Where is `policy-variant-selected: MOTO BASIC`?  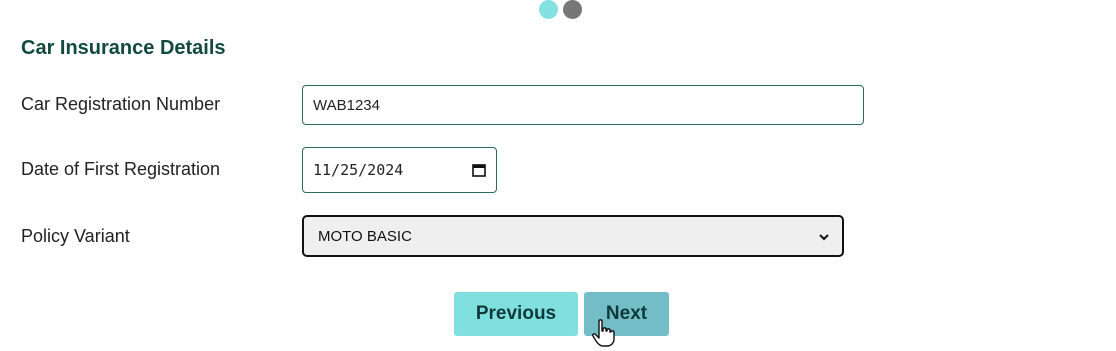
policy-variant-selected: MOTO BASIC is located at coordinates (365, 236).